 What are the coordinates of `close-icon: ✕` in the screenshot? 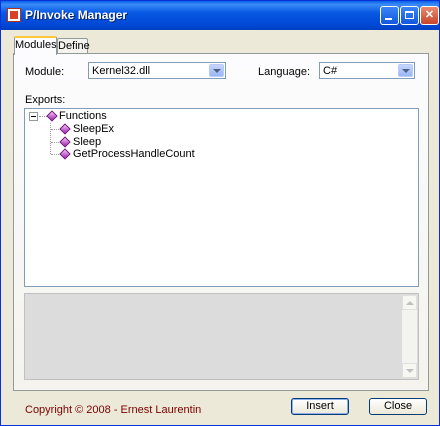 It's located at (429, 15).